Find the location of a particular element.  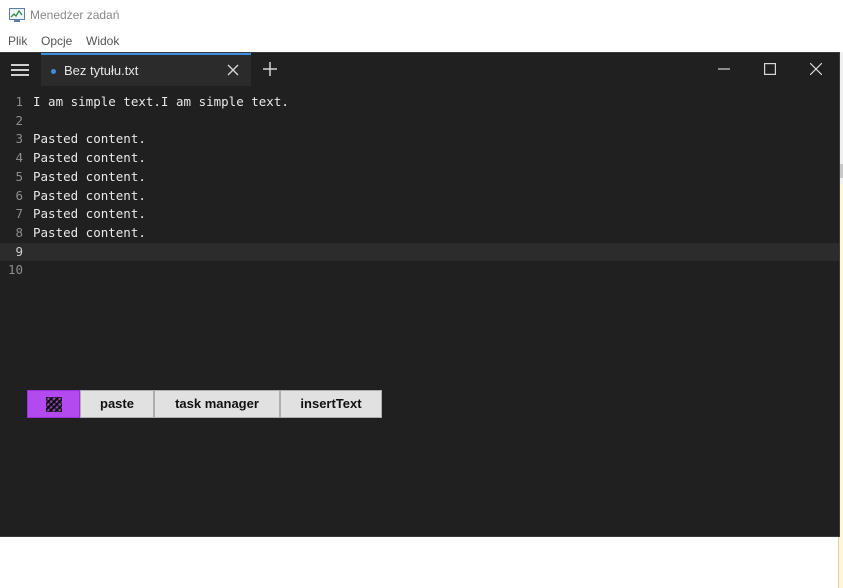

line-number: 9 is located at coordinates (19, 251).